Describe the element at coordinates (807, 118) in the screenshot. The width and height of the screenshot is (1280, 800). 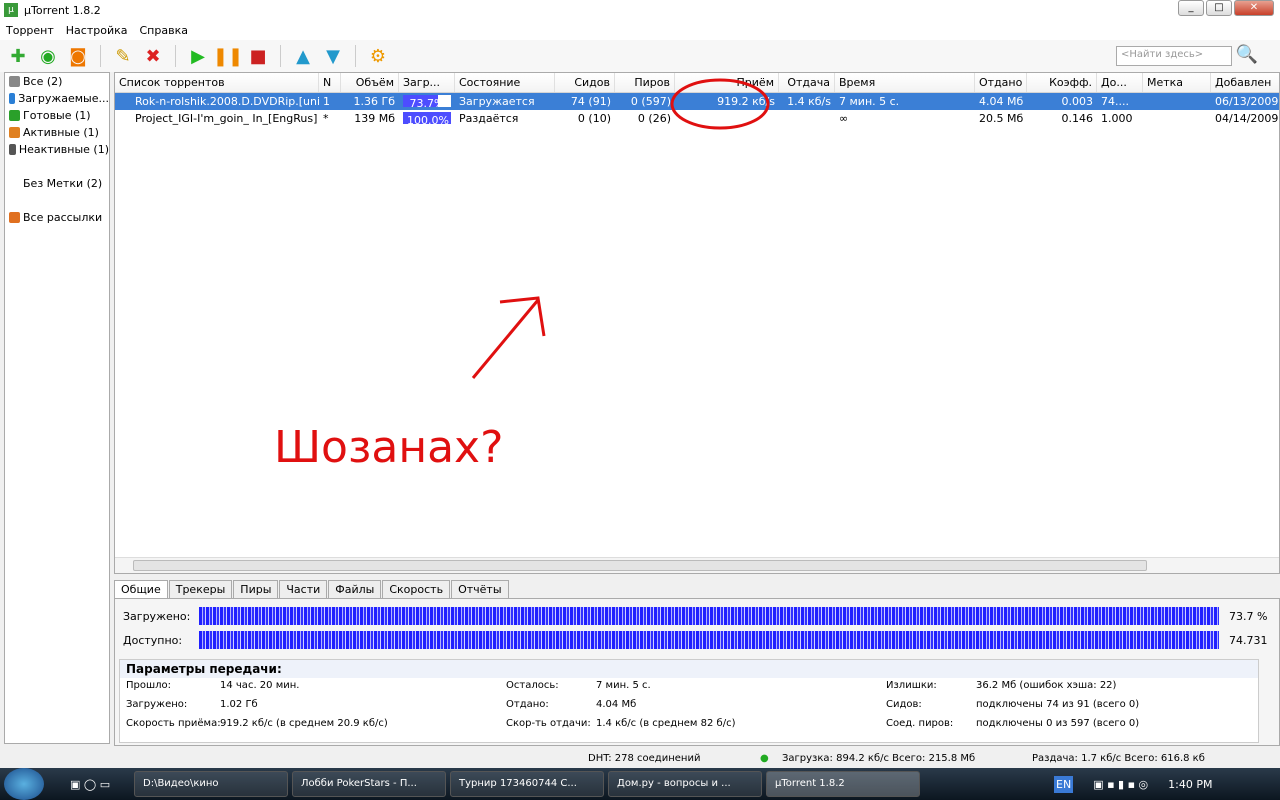
I see `cell-up` at that location.